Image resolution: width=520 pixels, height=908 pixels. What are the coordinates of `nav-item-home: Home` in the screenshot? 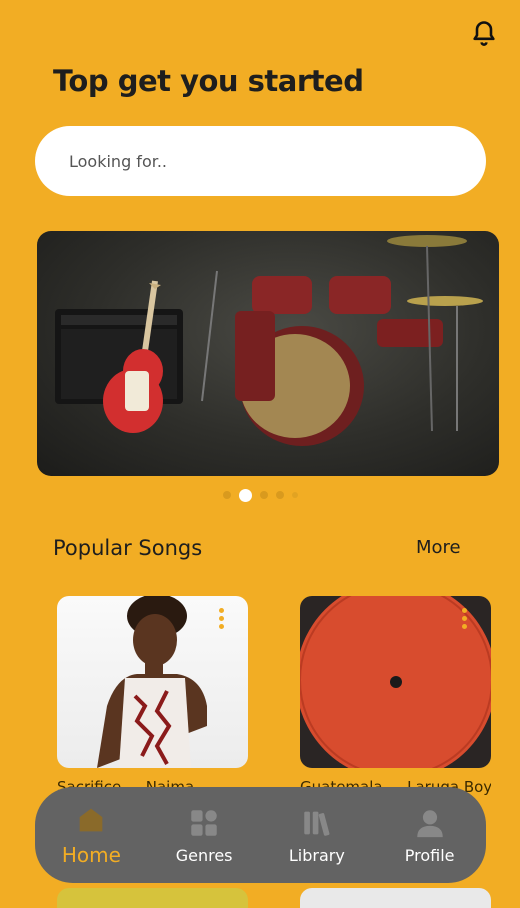 It's located at (91, 835).